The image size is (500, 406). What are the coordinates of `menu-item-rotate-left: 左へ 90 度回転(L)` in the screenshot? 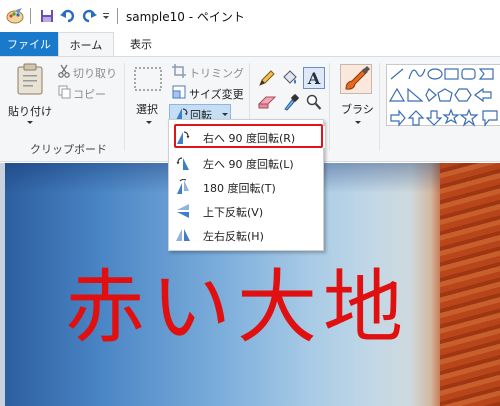 It's located at (247, 163).